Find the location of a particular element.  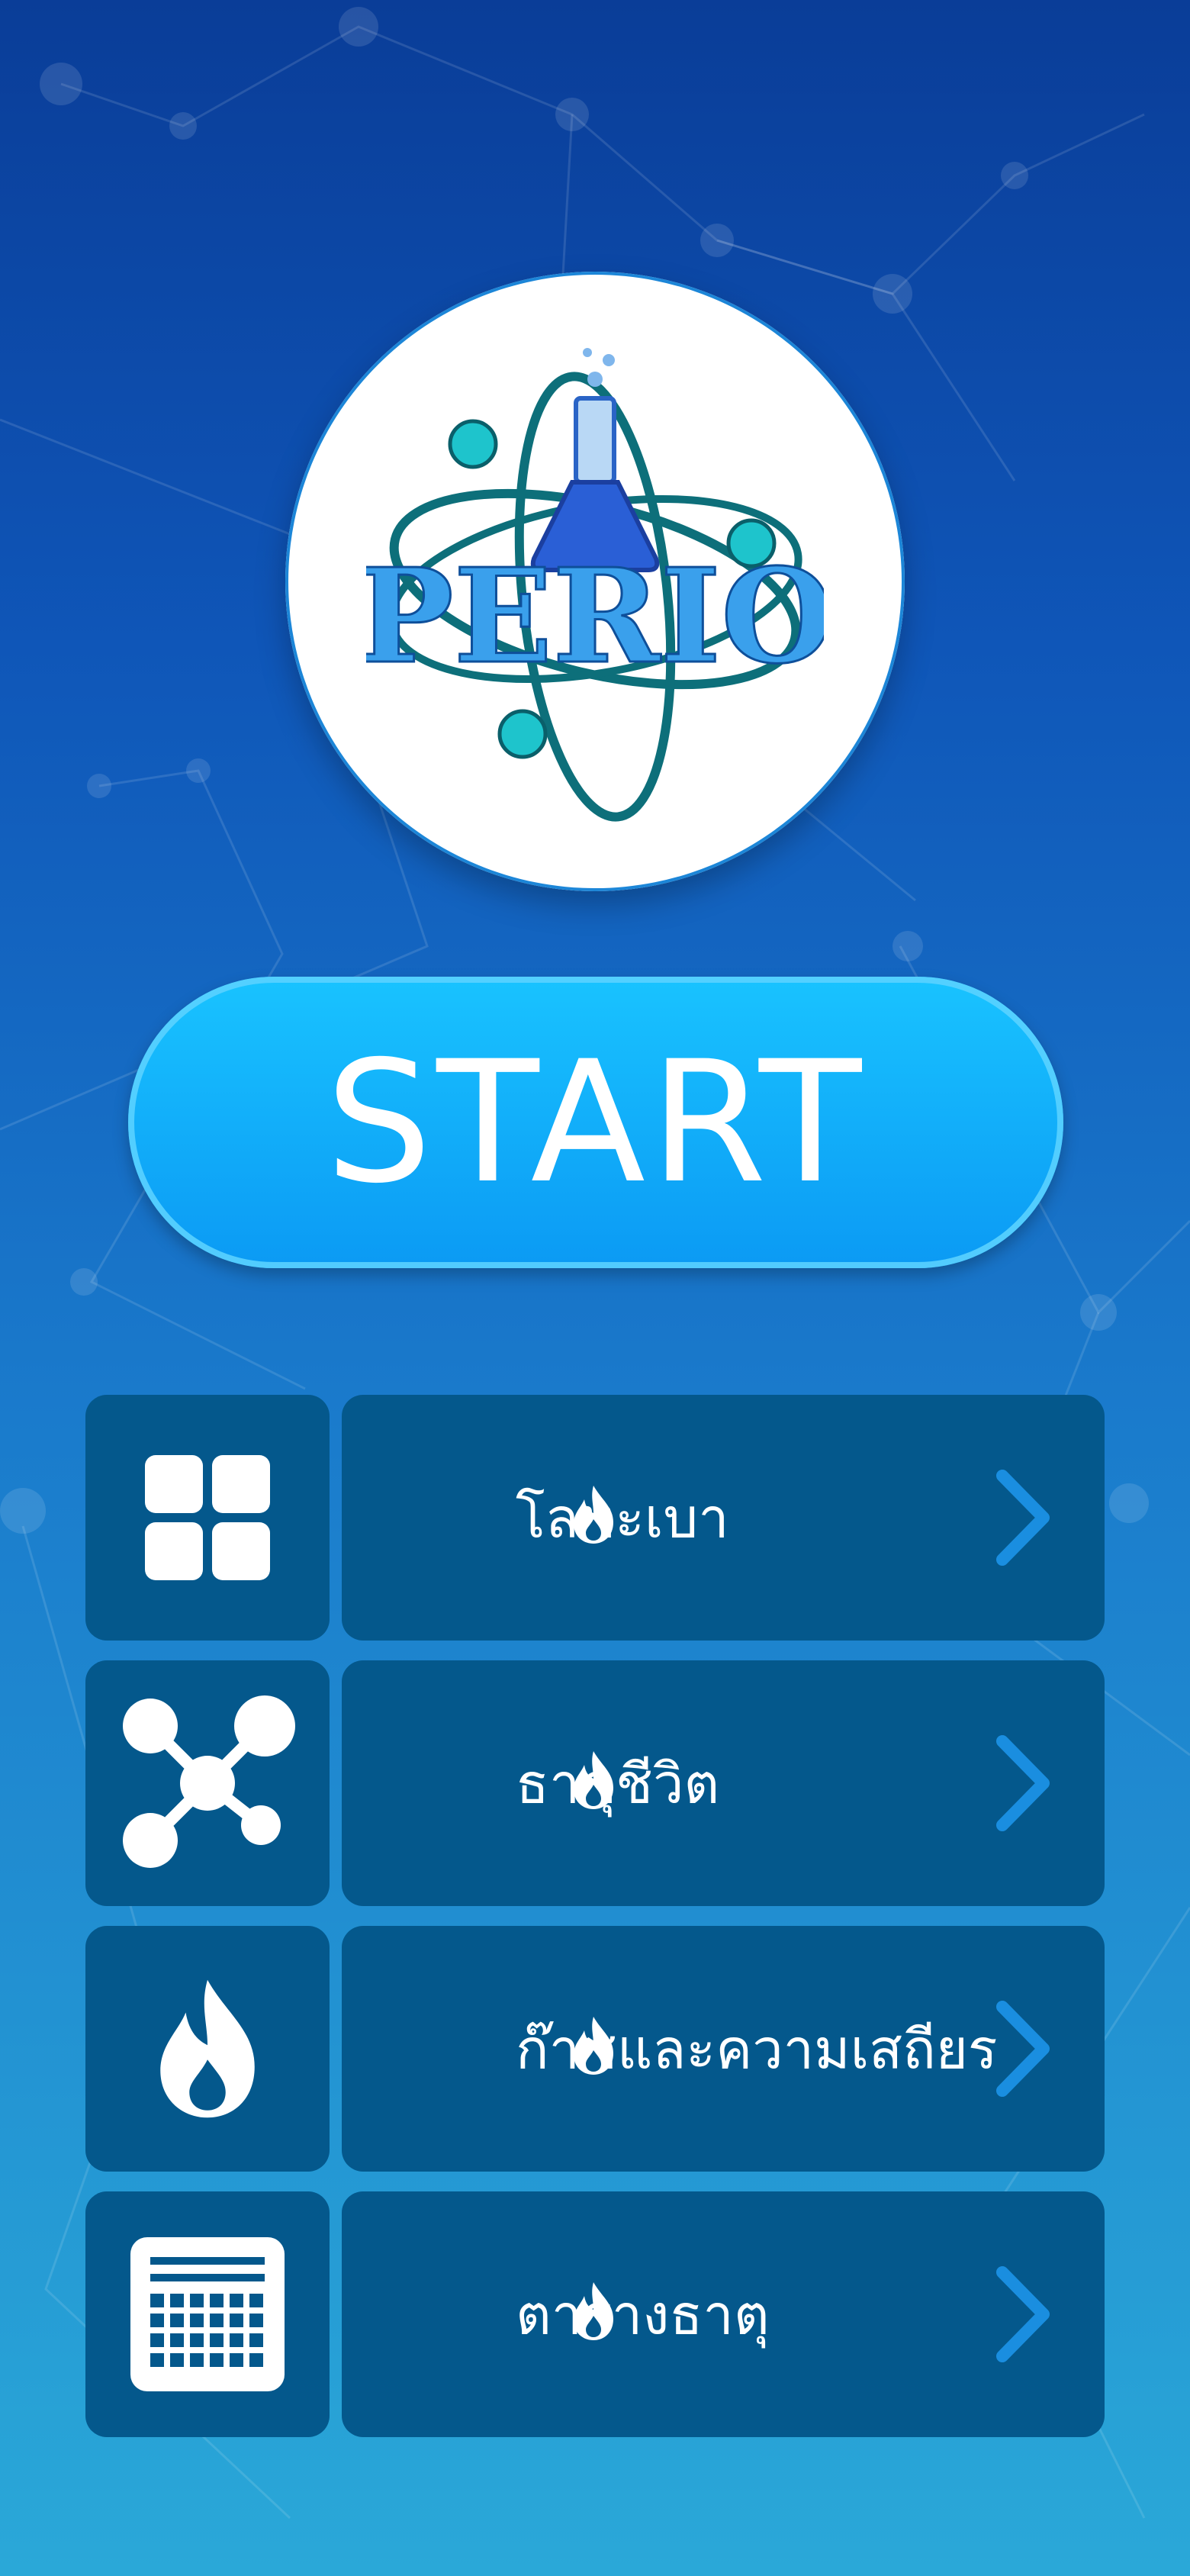

start-button-label: START is located at coordinates (596, 1122).